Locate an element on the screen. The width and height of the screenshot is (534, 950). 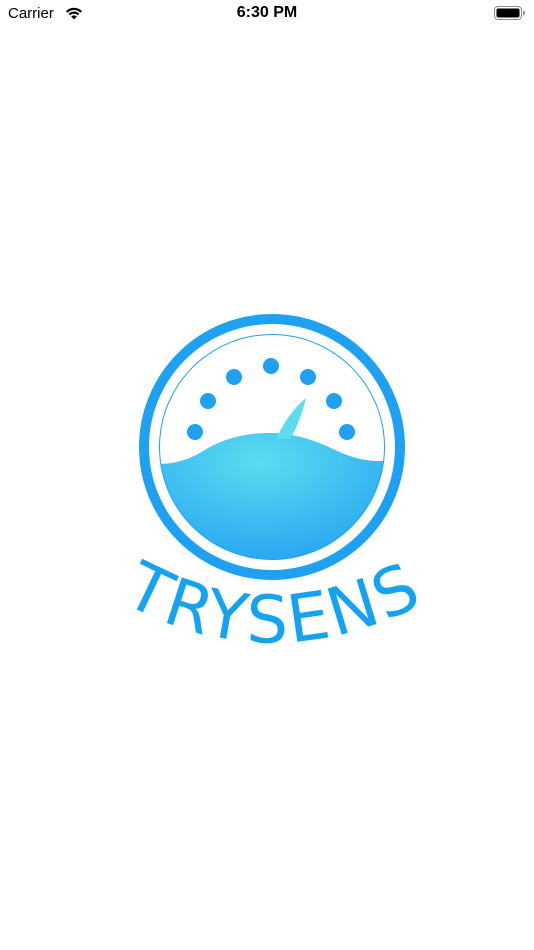
gauge-logo-icon is located at coordinates (272, 447).